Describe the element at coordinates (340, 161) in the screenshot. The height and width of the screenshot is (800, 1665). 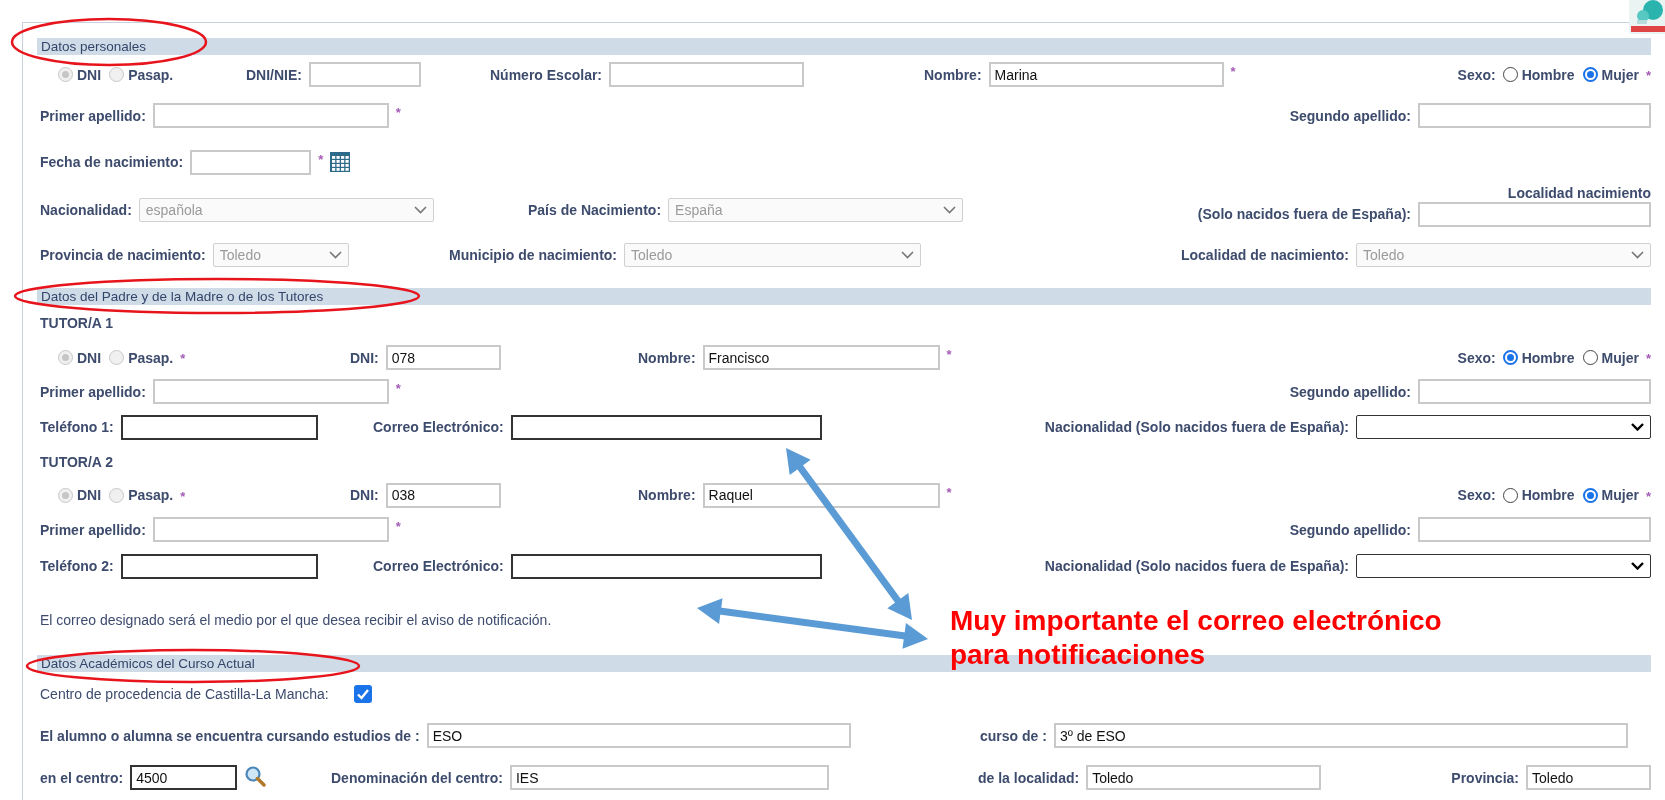
I see `calendar-icon` at that location.